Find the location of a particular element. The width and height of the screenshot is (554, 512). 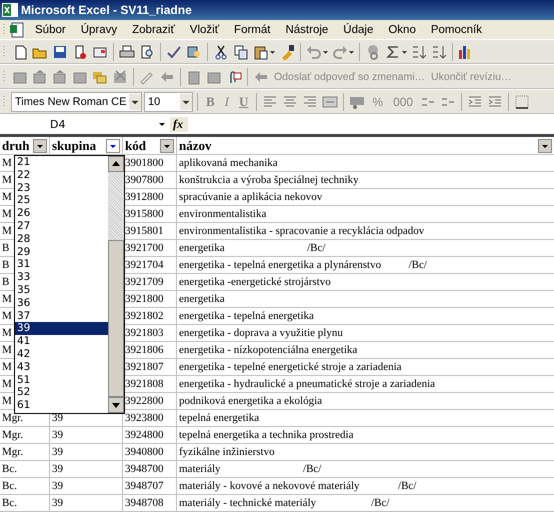

table-cell: energetika - hydraulické a pneumatické stroje a zariadenia is located at coordinates (307, 384).